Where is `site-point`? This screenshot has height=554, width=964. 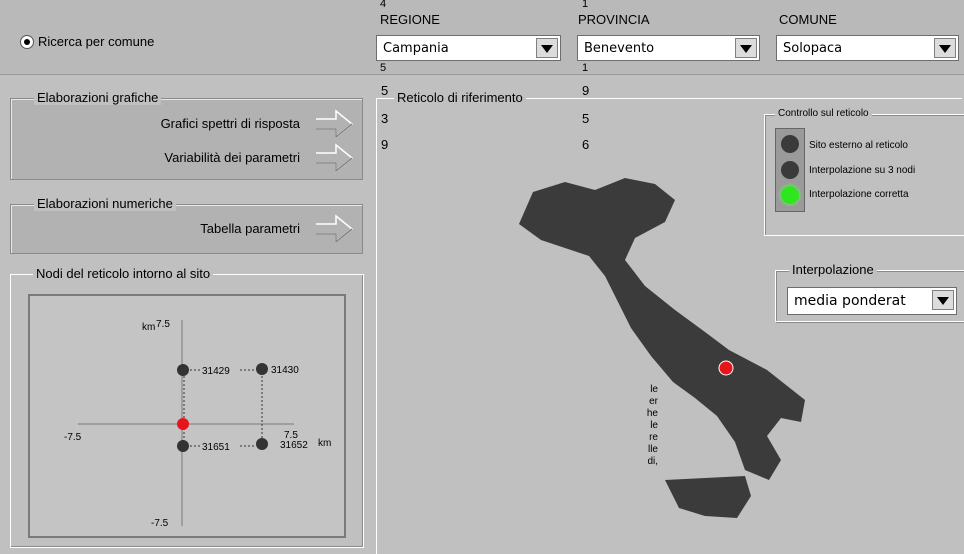
site-point is located at coordinates (183, 424).